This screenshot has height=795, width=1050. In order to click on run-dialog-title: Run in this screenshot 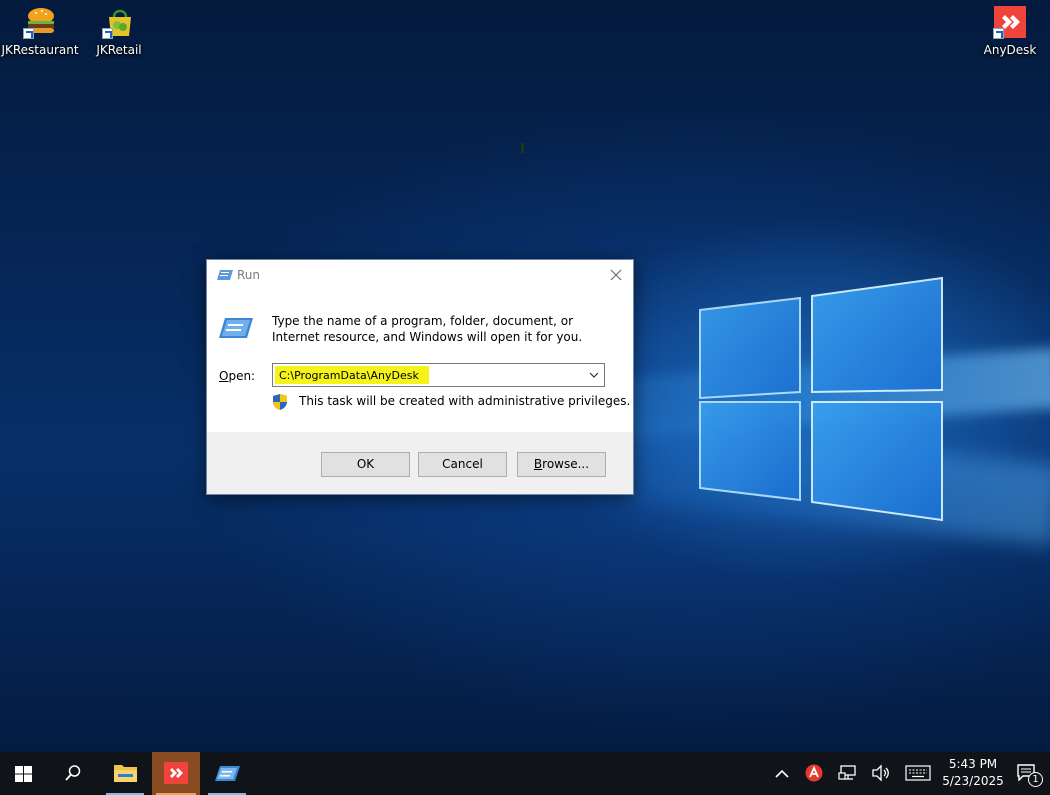, I will do `click(249, 275)`.